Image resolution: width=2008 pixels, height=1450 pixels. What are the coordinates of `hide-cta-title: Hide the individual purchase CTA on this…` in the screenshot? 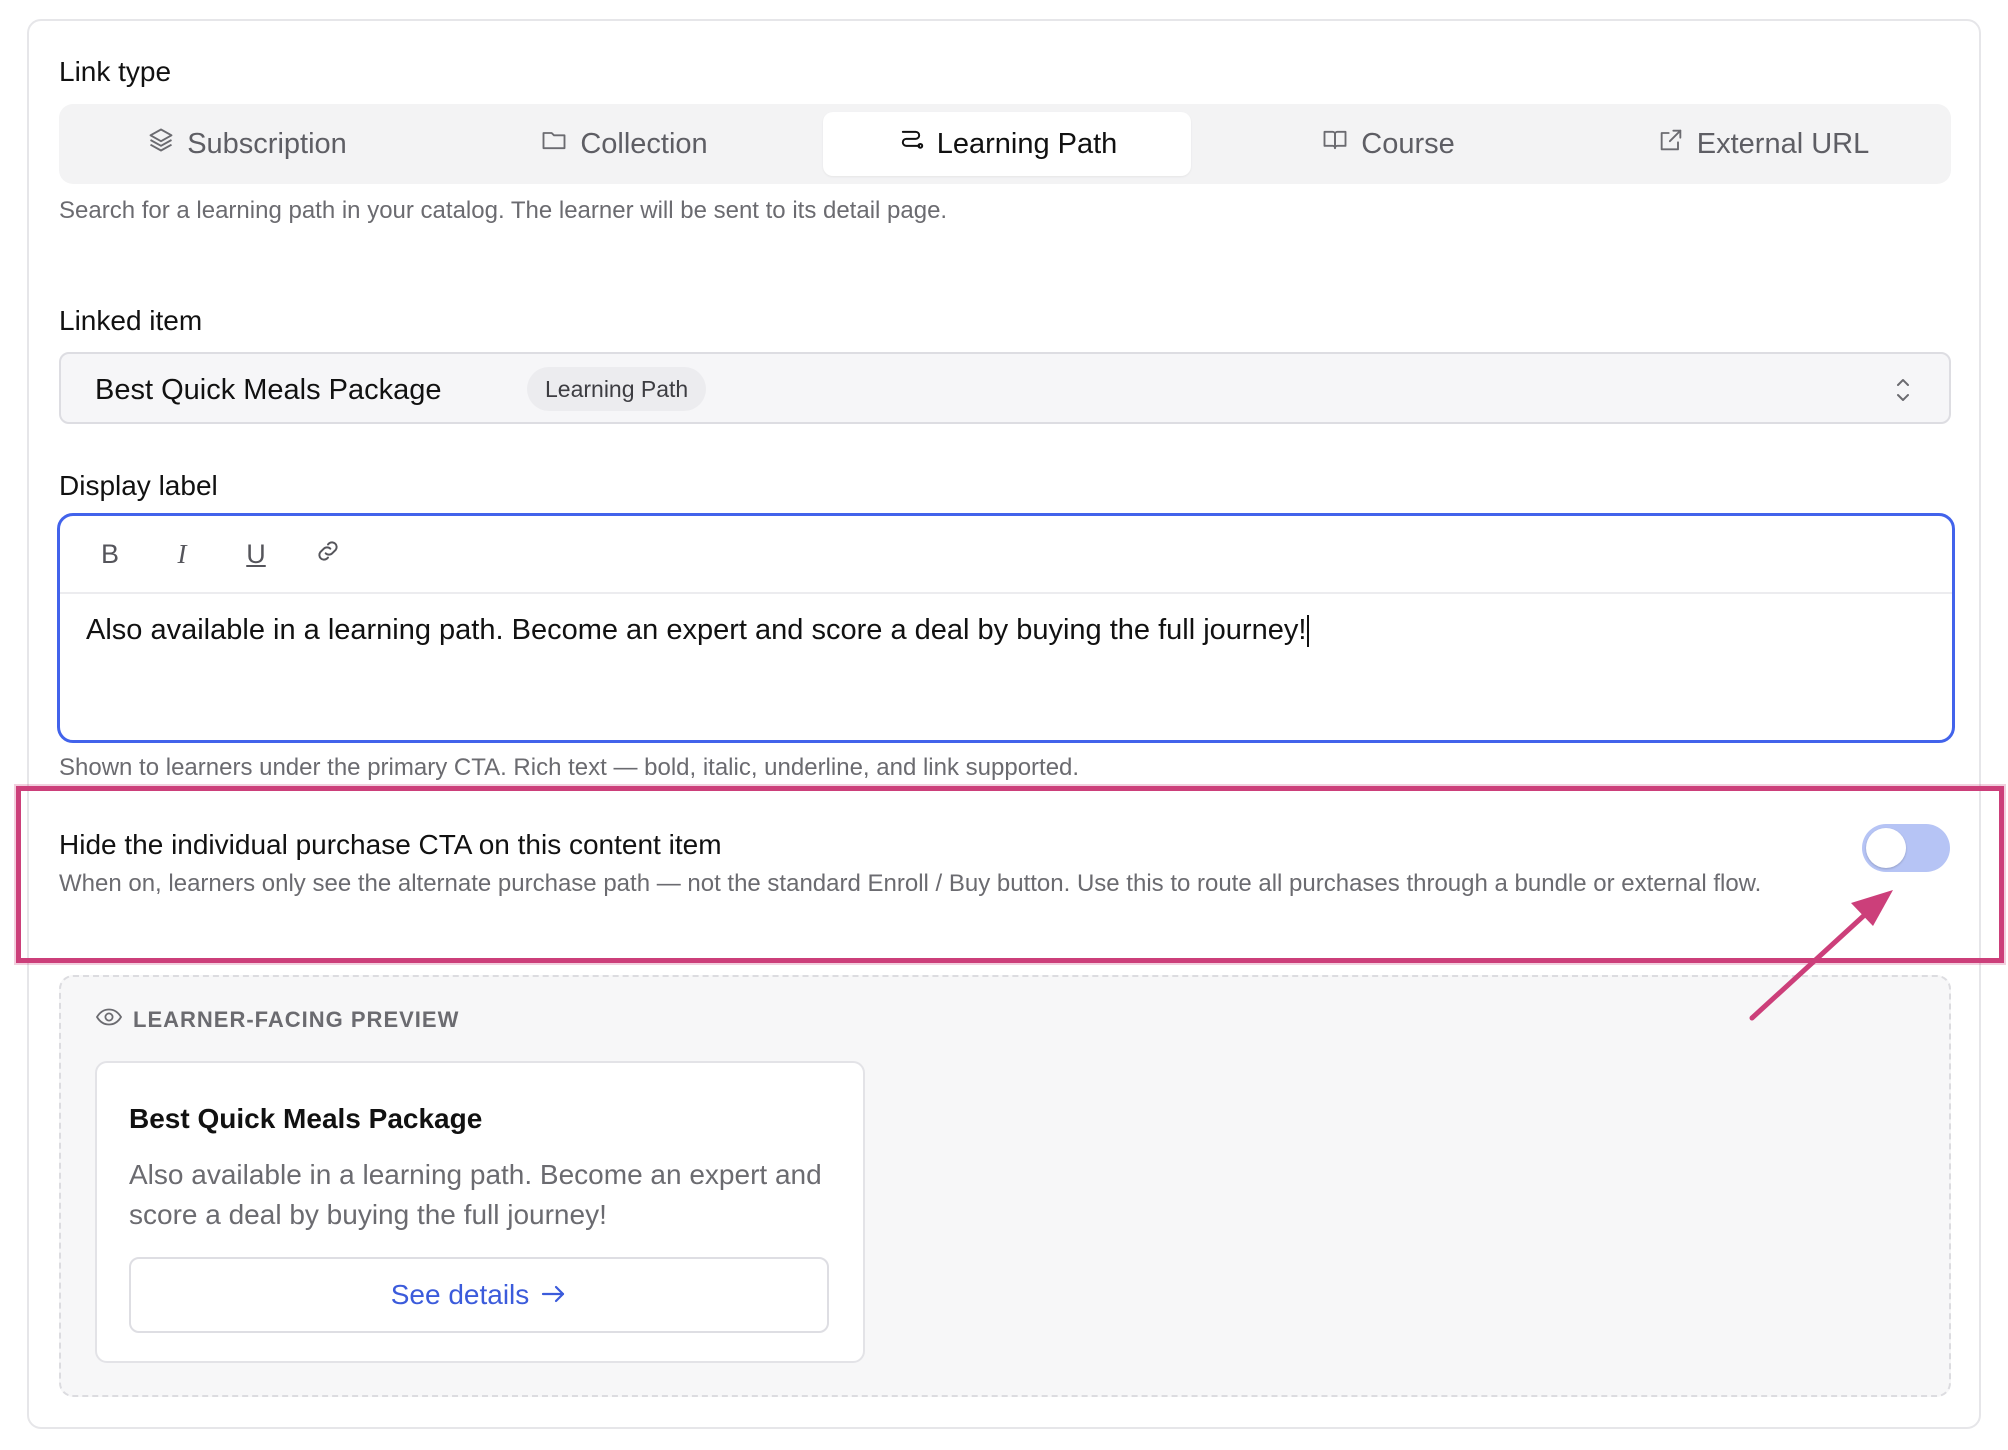 It's located at (390, 844).